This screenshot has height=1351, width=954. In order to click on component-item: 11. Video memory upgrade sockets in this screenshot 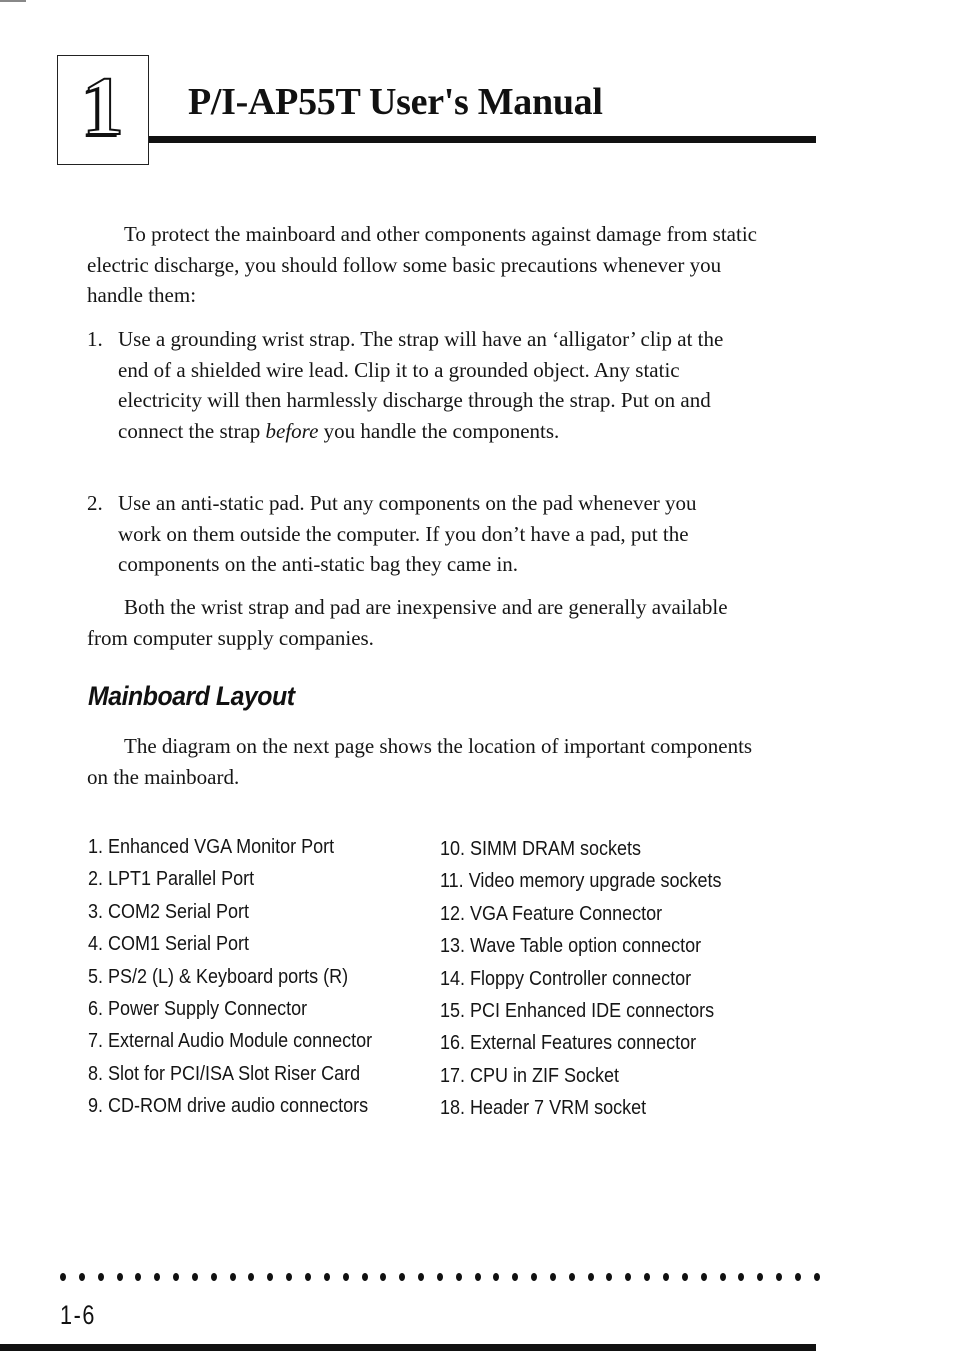, I will do `click(581, 881)`.